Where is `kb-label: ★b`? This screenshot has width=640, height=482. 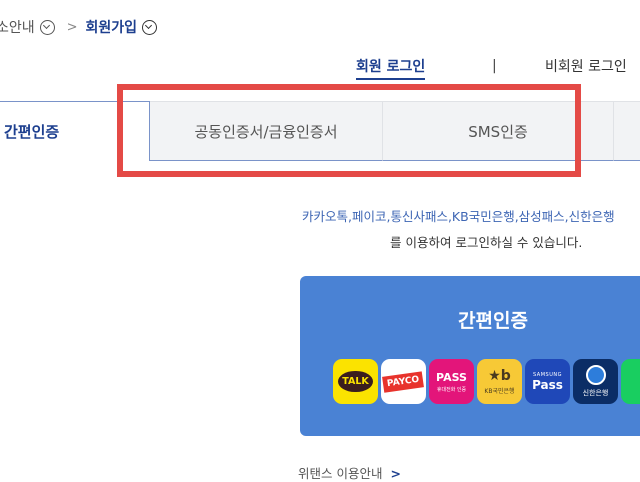
kb-label: ★b is located at coordinates (499, 376).